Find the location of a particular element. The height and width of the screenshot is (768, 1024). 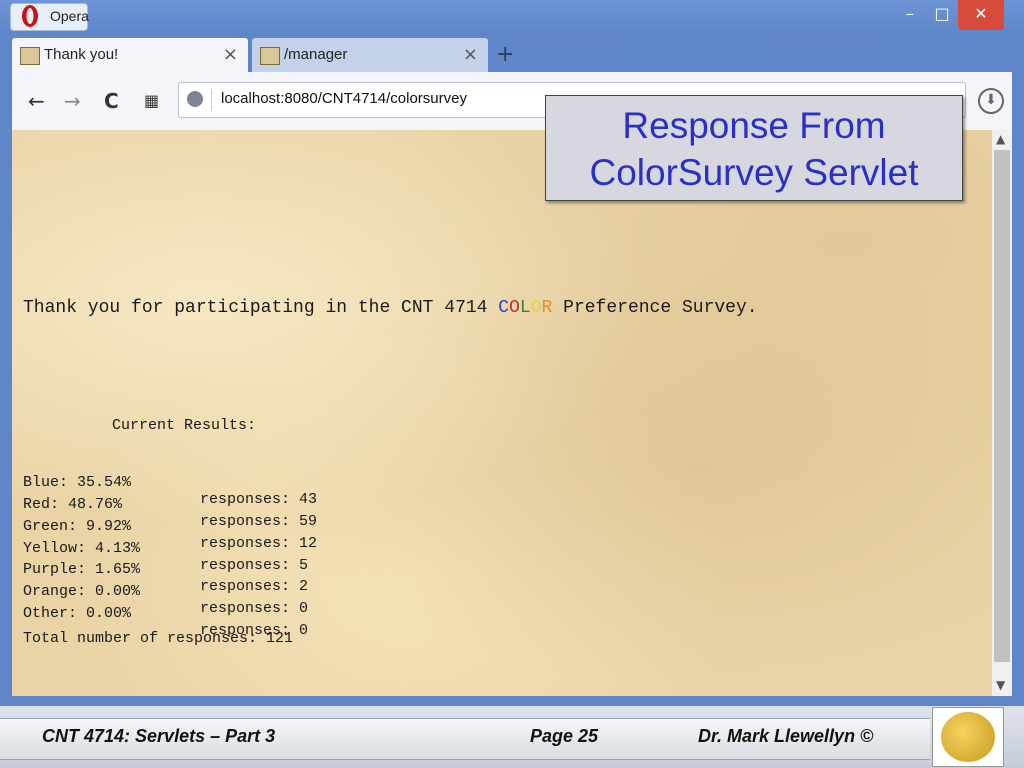

new-tab-button: + is located at coordinates (505, 54).